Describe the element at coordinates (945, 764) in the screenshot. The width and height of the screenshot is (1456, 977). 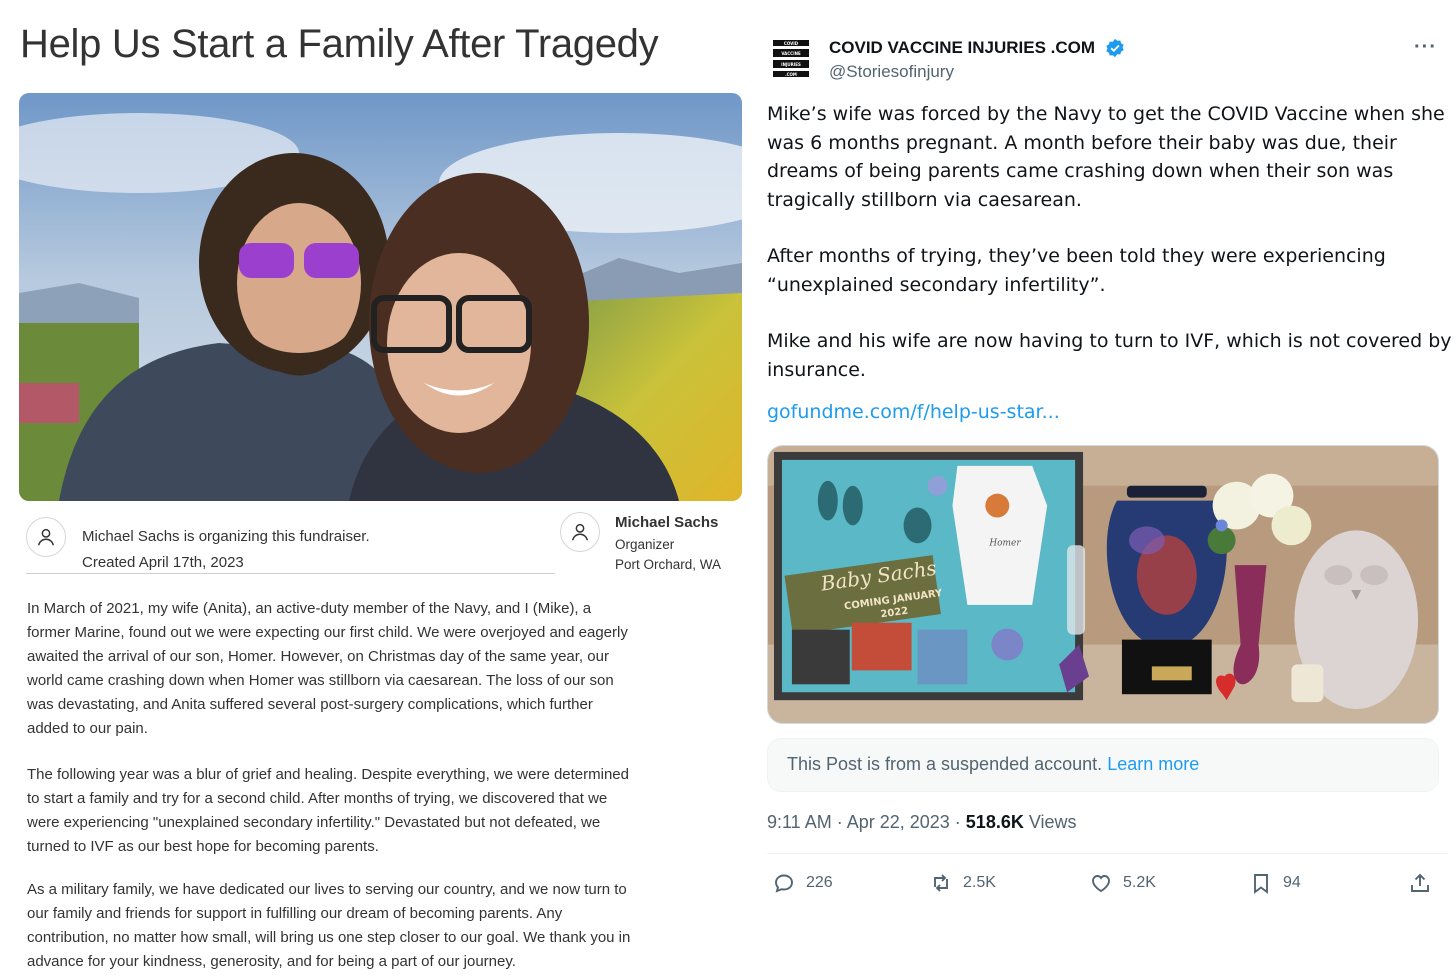
I see `notice-text: This Post is from a suspended account.` at that location.